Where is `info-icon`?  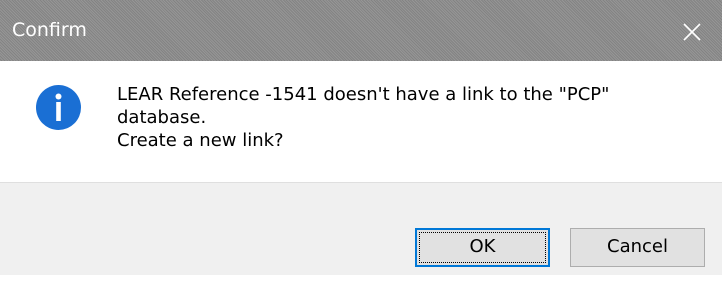 info-icon is located at coordinates (58, 107).